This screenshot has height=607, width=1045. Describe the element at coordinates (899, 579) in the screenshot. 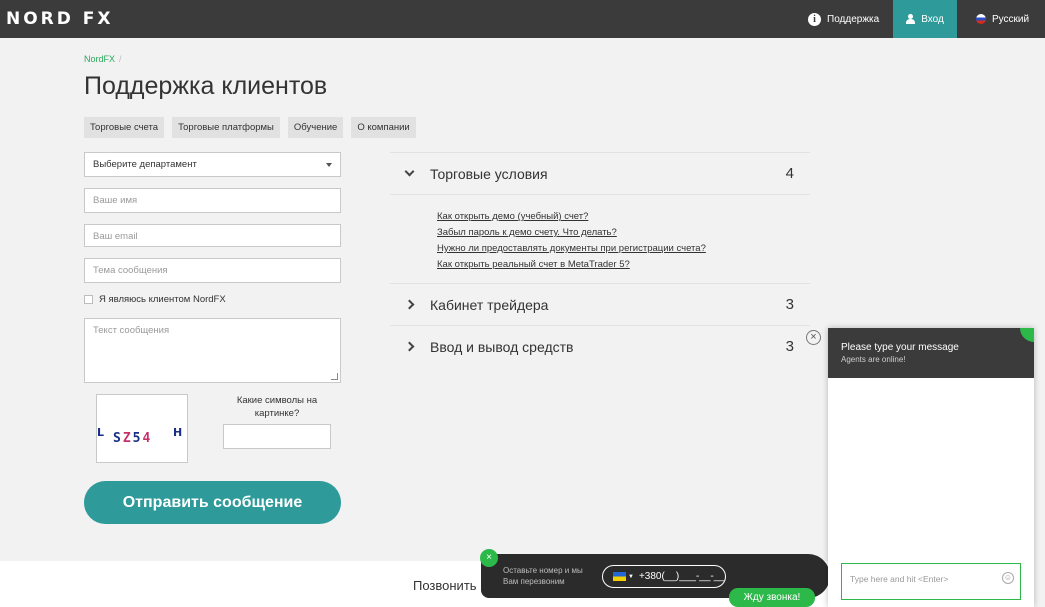

I see `chat-input-placeholder: Type here and hit <Enter>` at that location.